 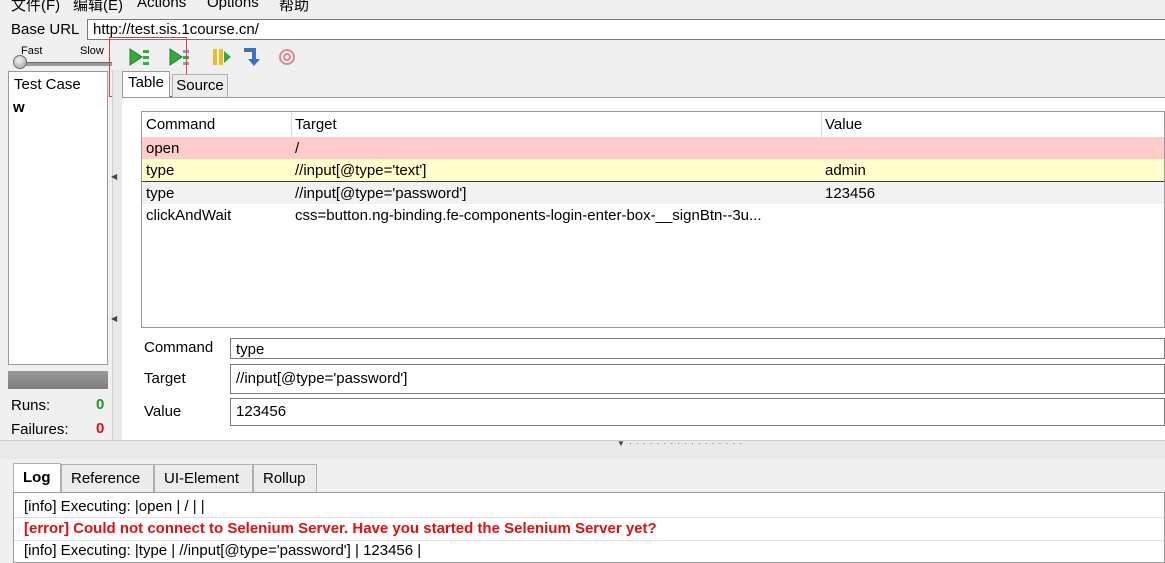 I want to click on table-row: open /, so click(x=653, y=148).